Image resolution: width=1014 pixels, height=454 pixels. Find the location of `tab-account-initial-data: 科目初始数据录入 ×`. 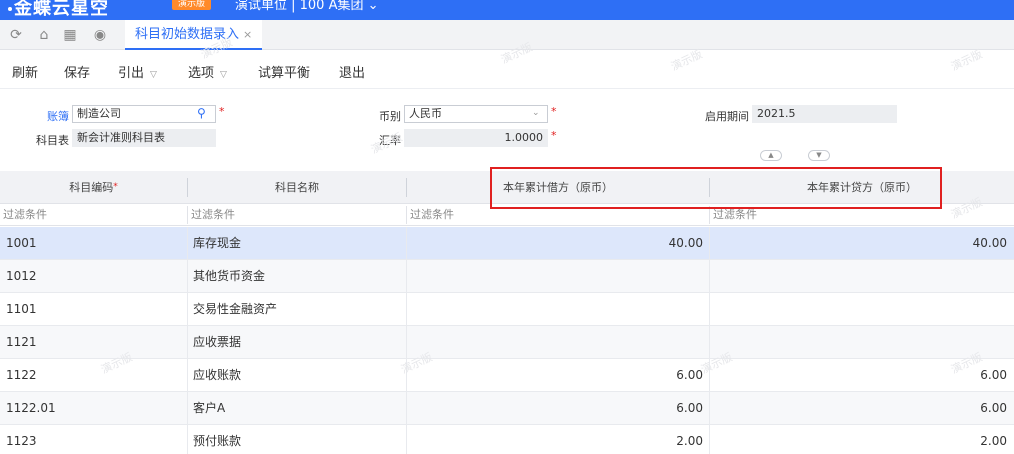

tab-account-initial-data: 科目初始数据录入 × is located at coordinates (194, 35).